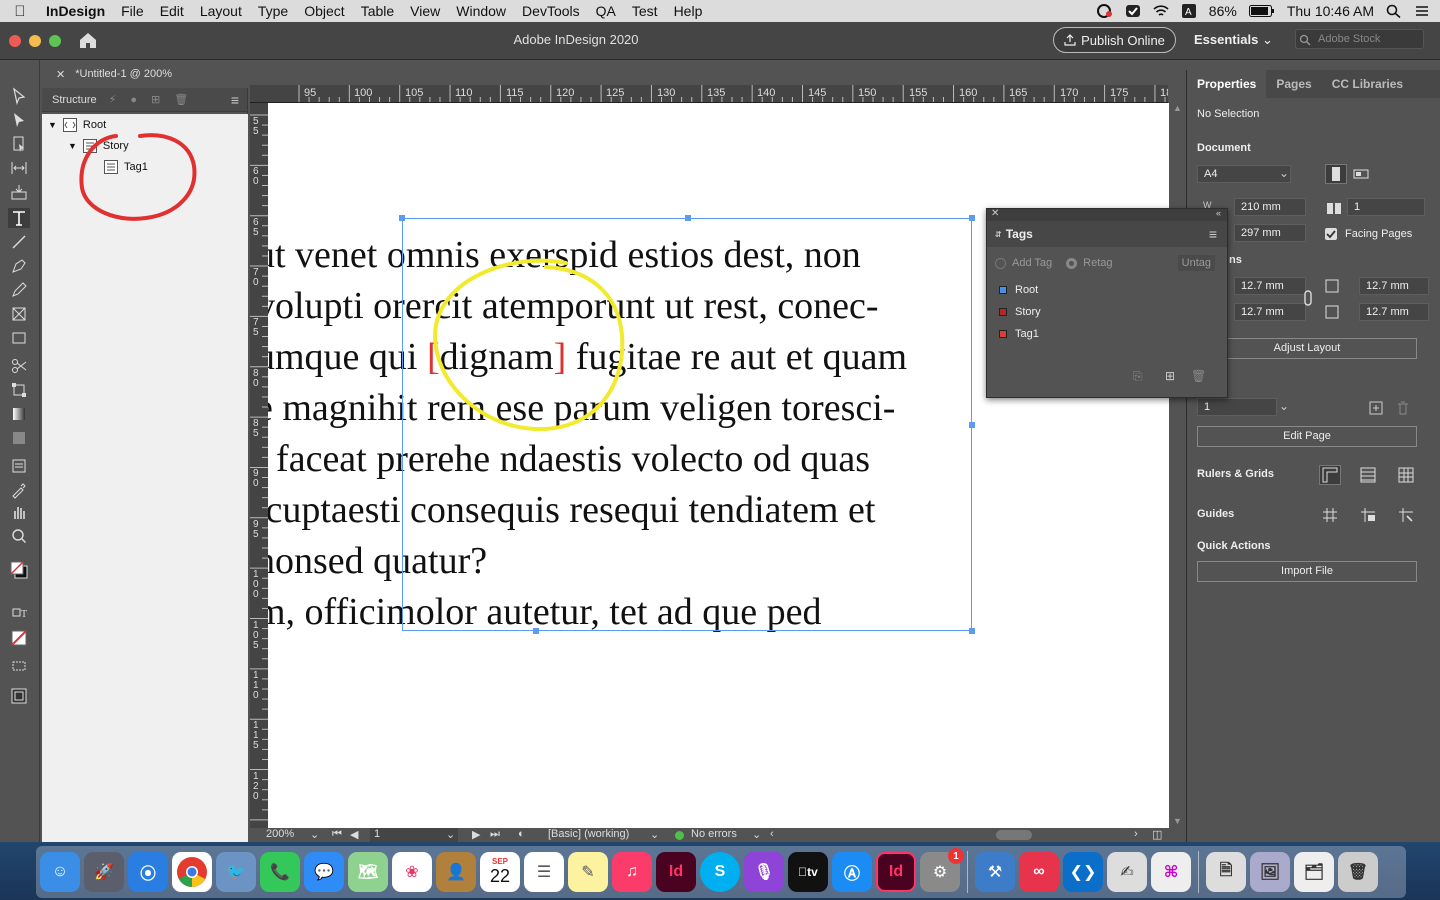  Describe the element at coordinates (1170, 376) in the screenshot. I see `new-tag-icon: ⊞` at that location.